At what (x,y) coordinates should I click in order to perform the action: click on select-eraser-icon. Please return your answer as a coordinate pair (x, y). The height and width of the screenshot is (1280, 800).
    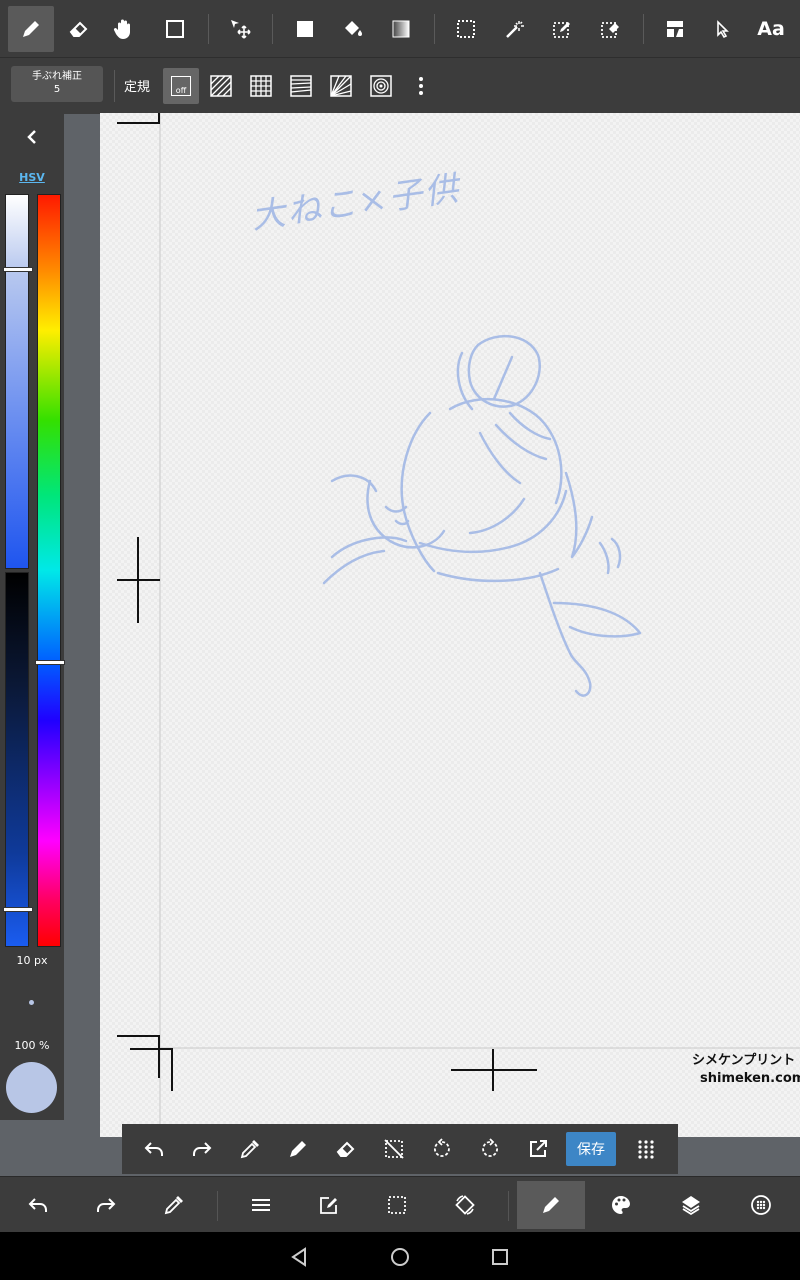
    Looking at the image, I should click on (610, 30).